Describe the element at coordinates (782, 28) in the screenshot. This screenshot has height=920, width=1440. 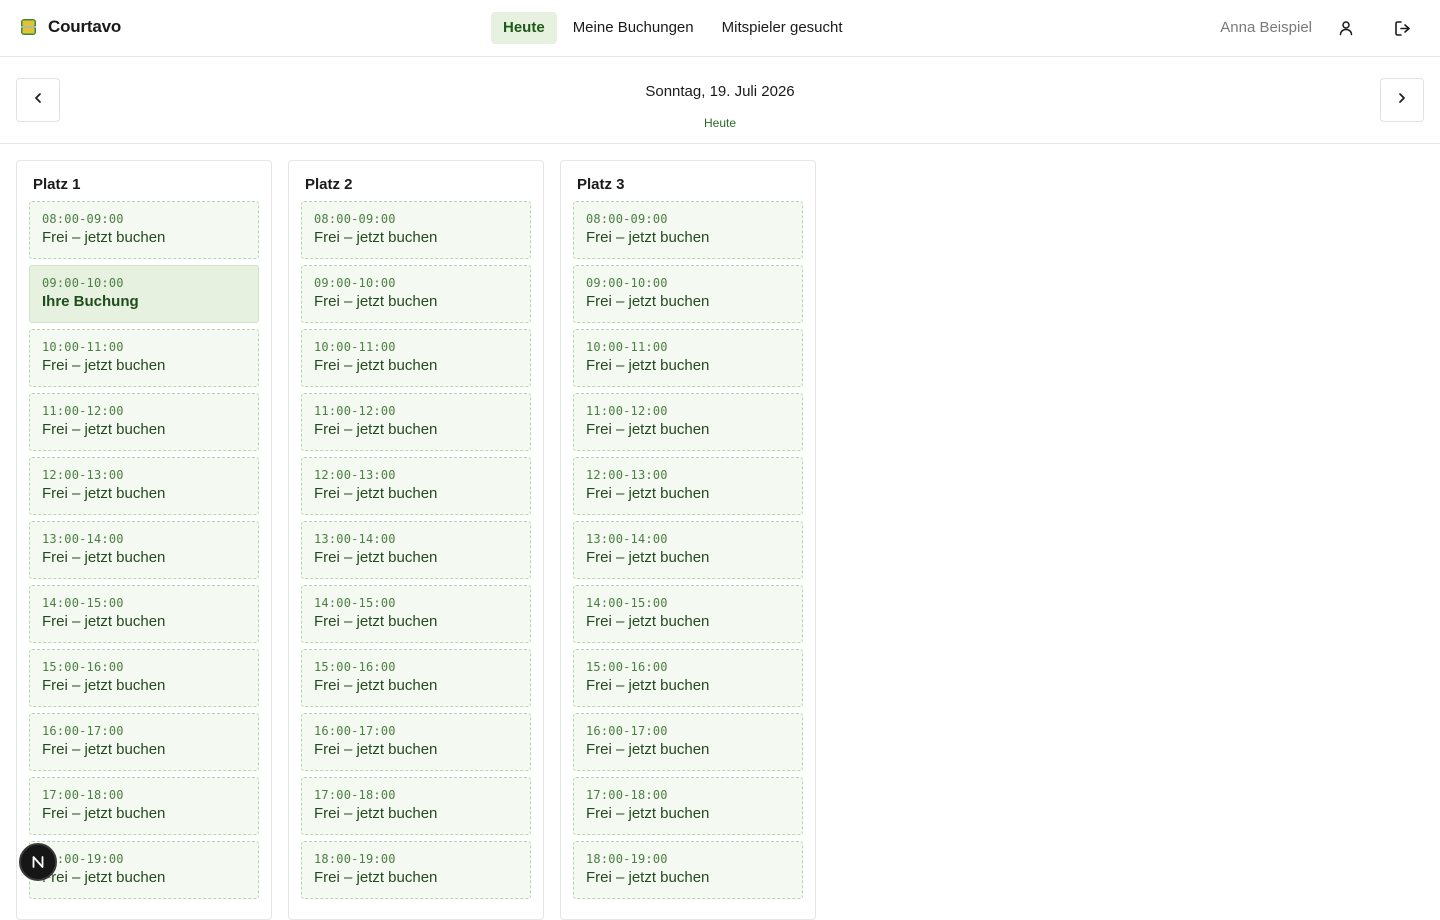
I see `nav-item-mitspieler-gesucht: Mitspieler gesucht` at that location.